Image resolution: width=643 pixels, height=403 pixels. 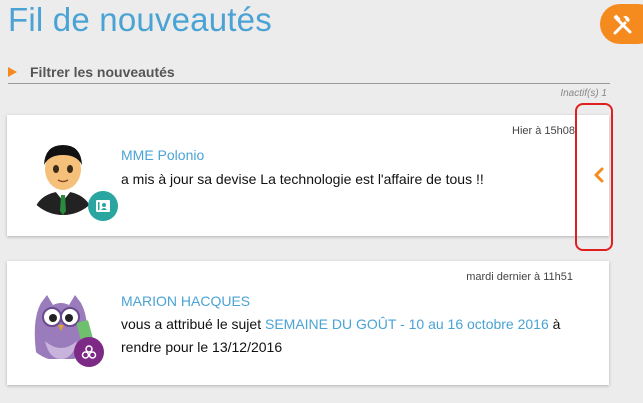 I want to click on contact-card-icon, so click(x=103, y=206).